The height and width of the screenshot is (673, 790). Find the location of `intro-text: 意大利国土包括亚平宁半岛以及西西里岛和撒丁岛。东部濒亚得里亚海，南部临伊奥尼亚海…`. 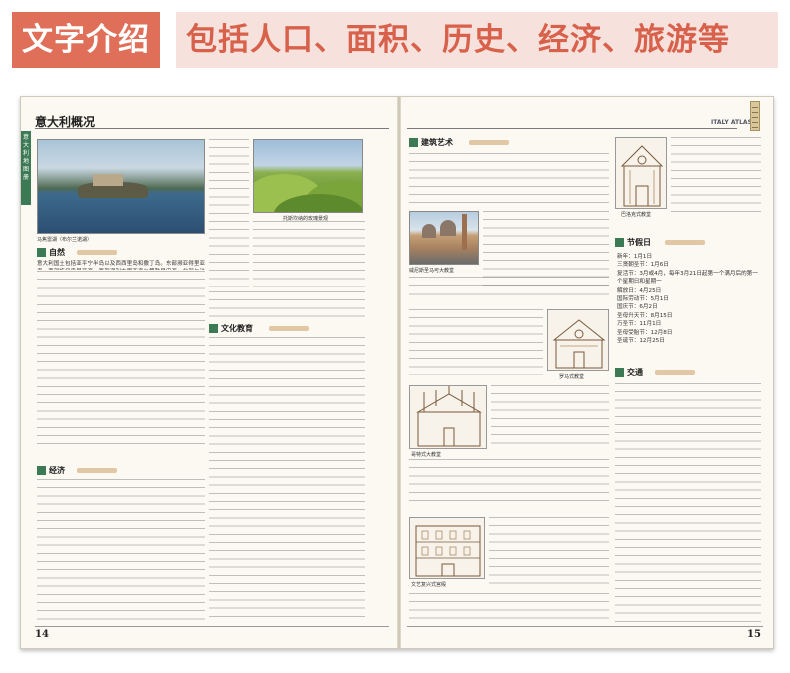

intro-text: 意大利国土包括亚平宁半岛以及西西里岛和撒丁岛。东部濒亚得里亚海，南部临伊奥尼亚海… is located at coordinates (121, 265).